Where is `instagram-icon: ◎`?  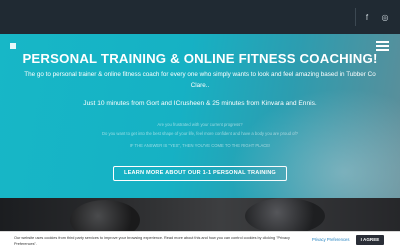 instagram-icon: ◎ is located at coordinates (385, 17).